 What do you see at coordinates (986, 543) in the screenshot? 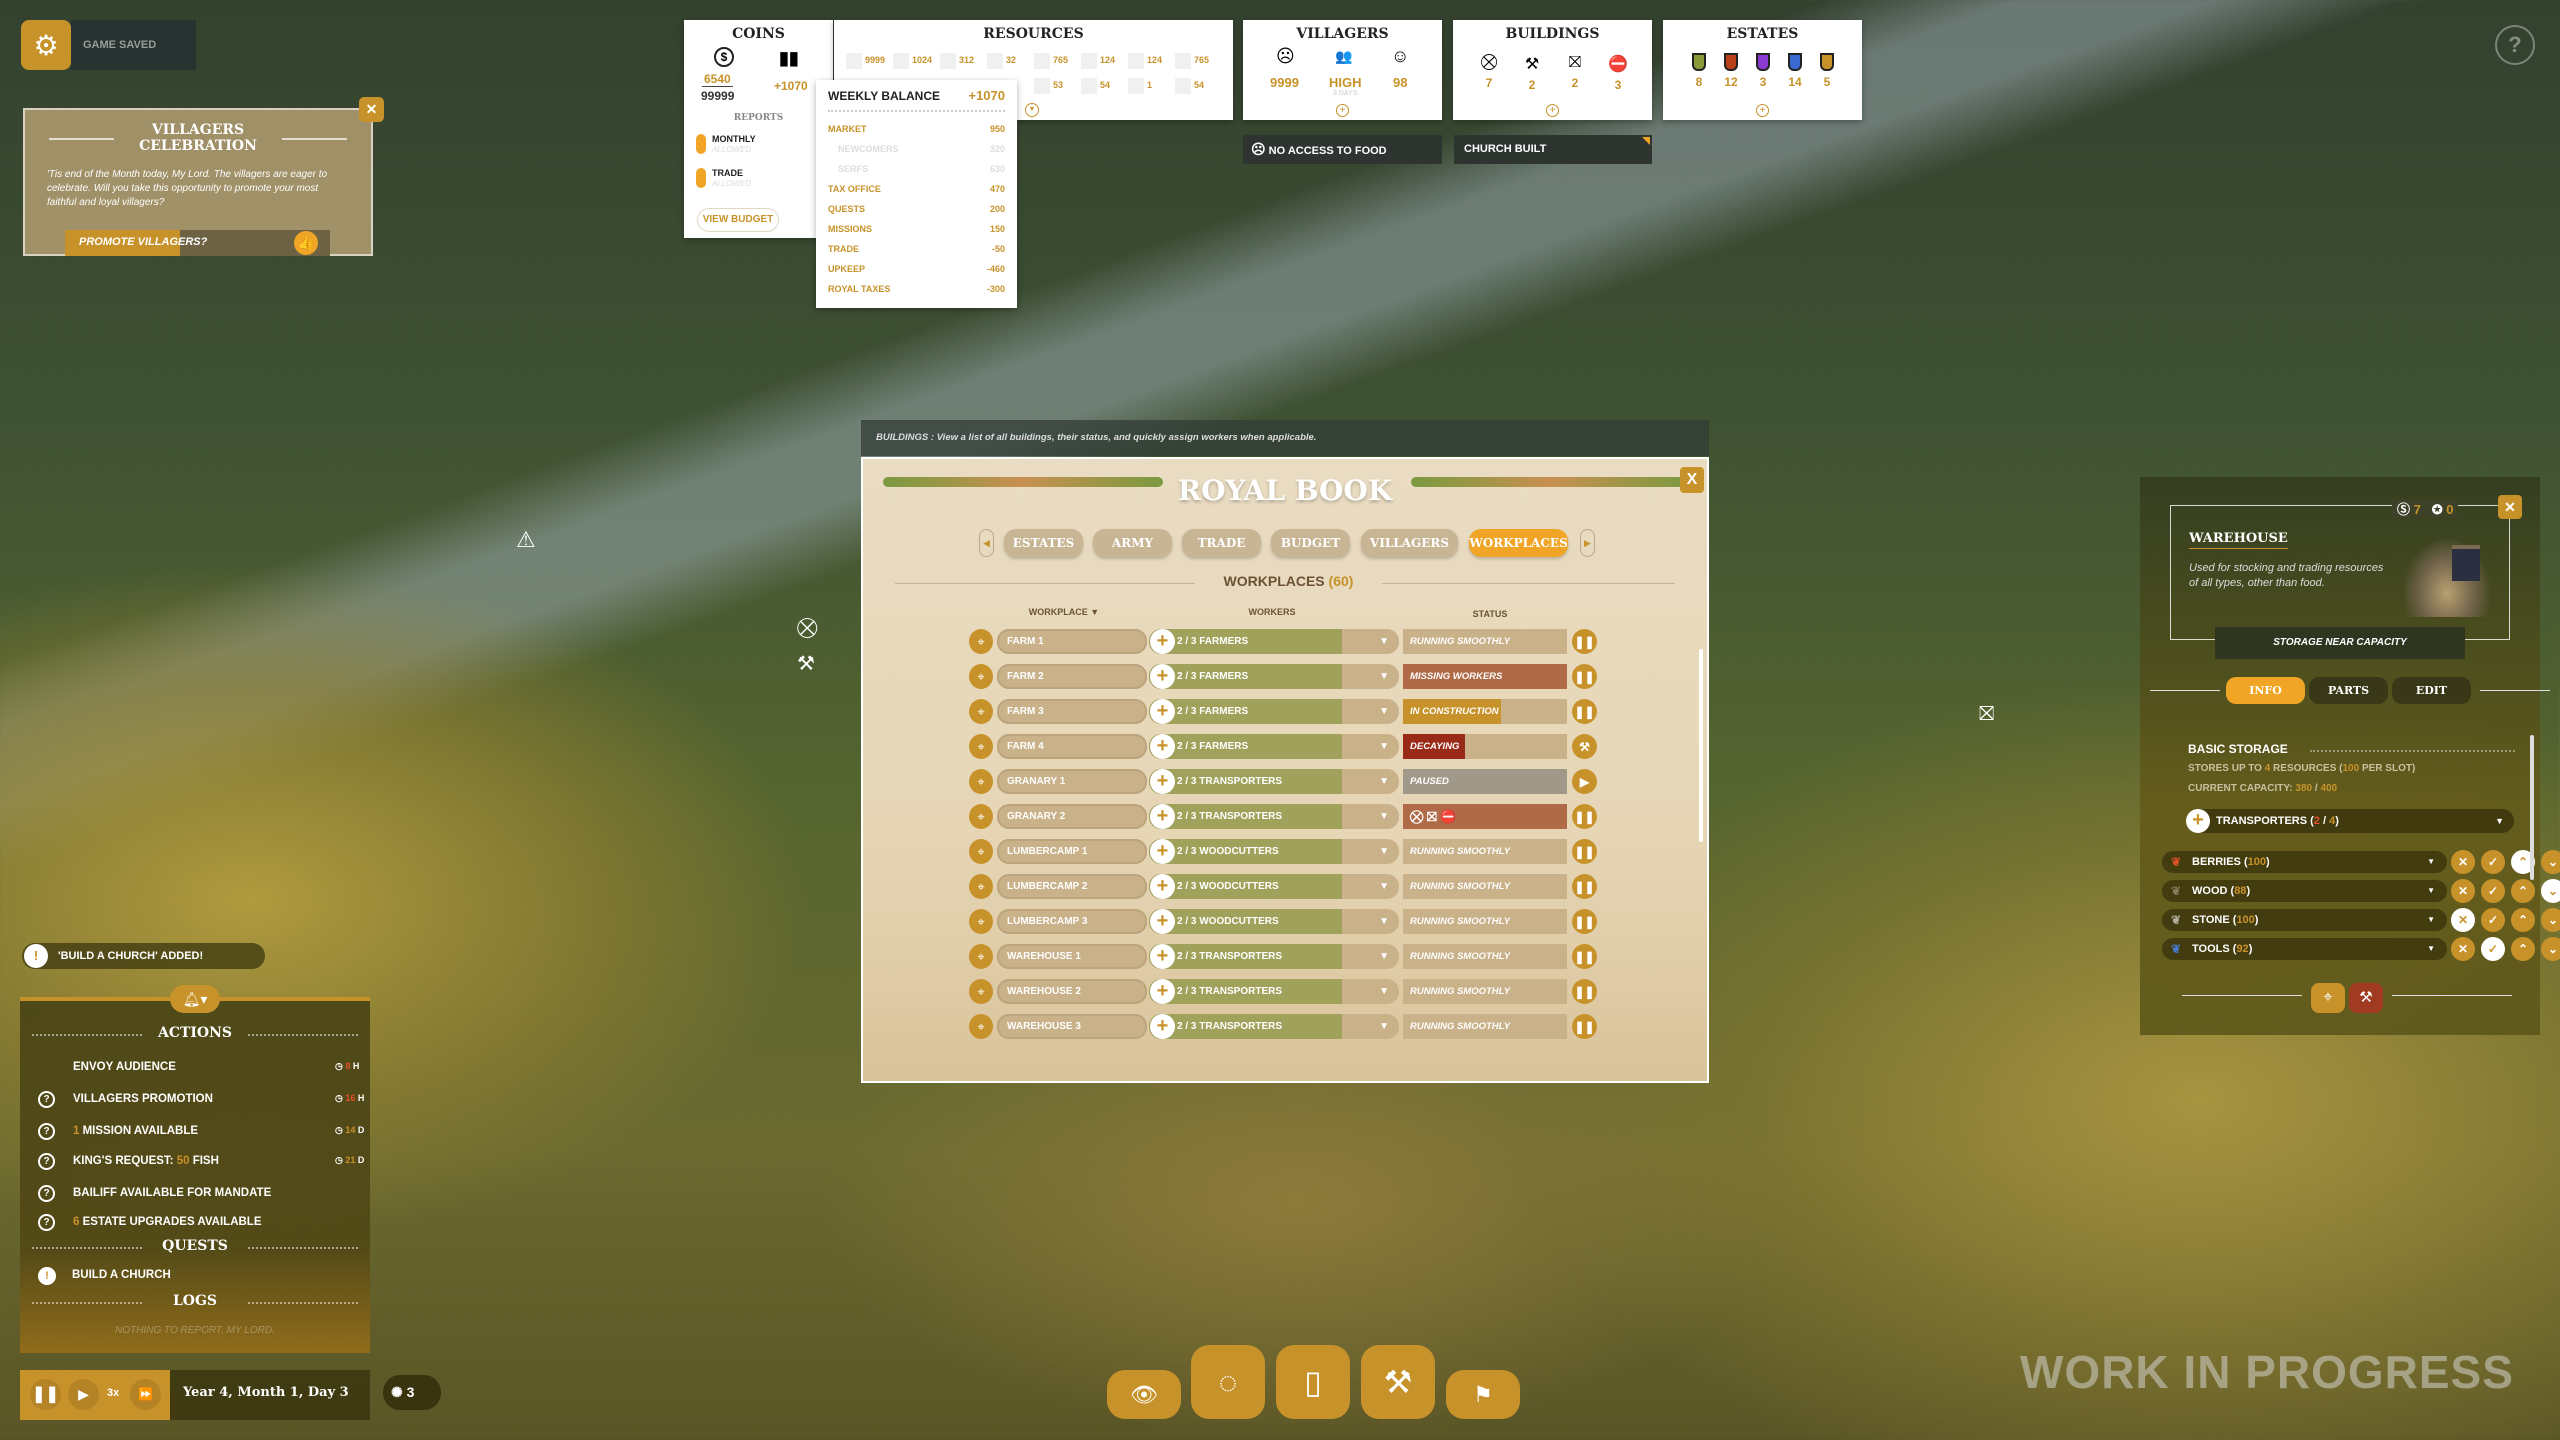
I see `tab-prev-arrow: ◀` at bounding box center [986, 543].